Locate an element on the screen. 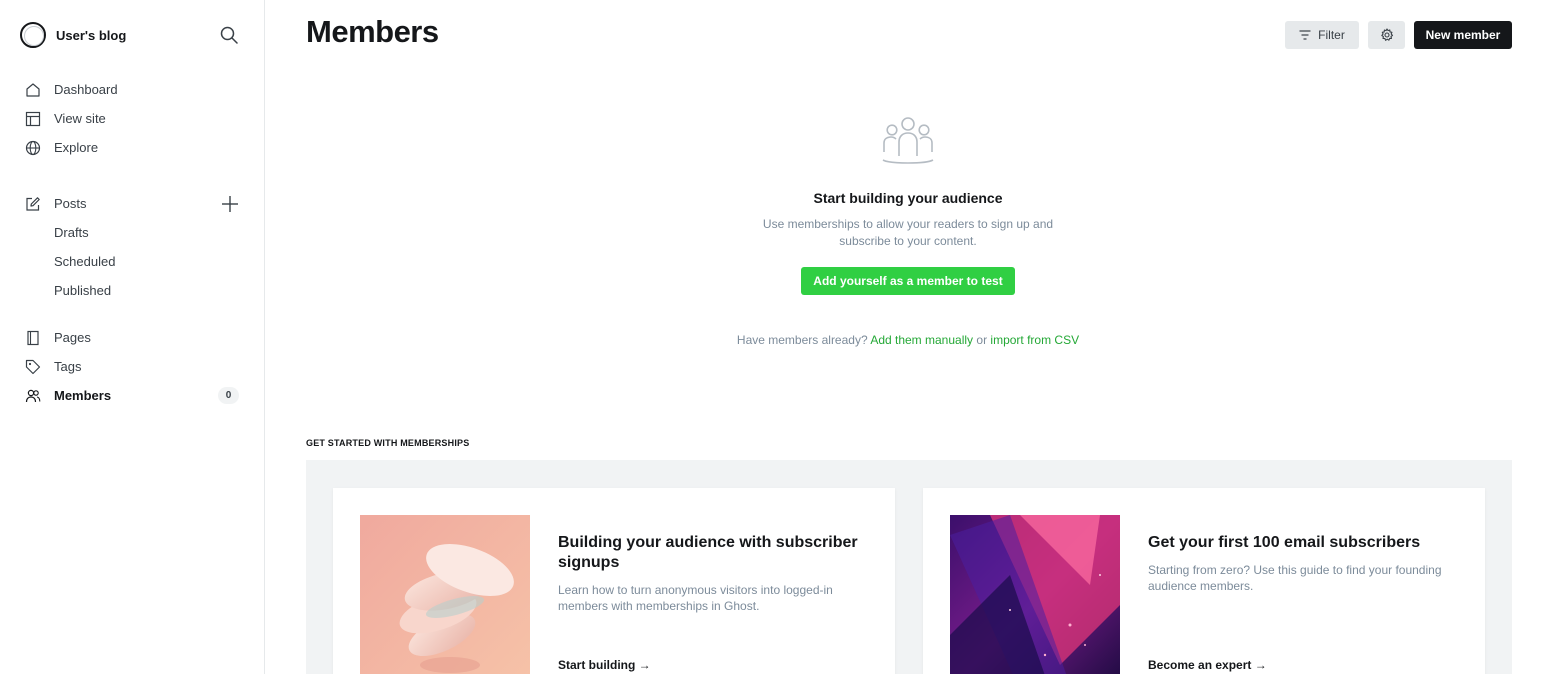  sidebar-item-scheduled: Scheduled is located at coordinates (132, 261).